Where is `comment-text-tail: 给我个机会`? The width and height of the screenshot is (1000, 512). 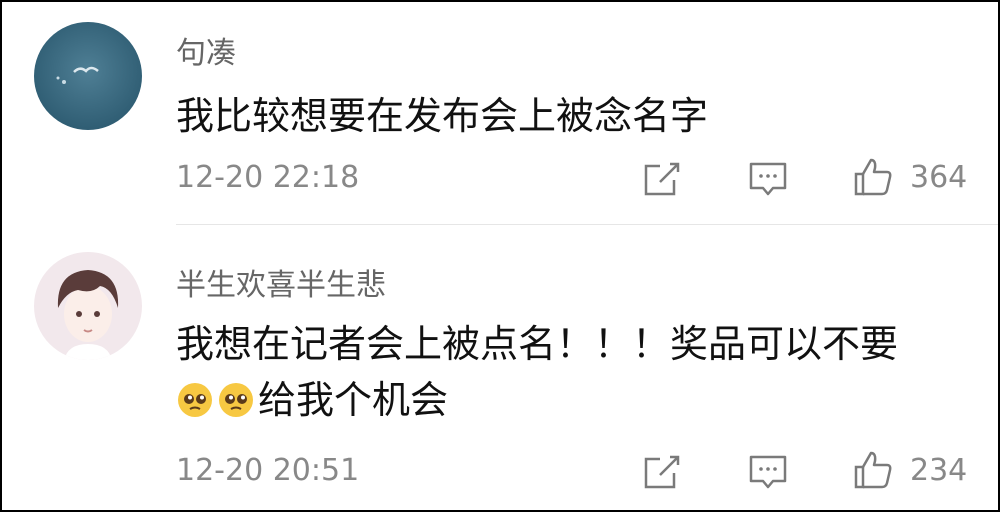 comment-text-tail: 给我个机会 is located at coordinates (353, 400).